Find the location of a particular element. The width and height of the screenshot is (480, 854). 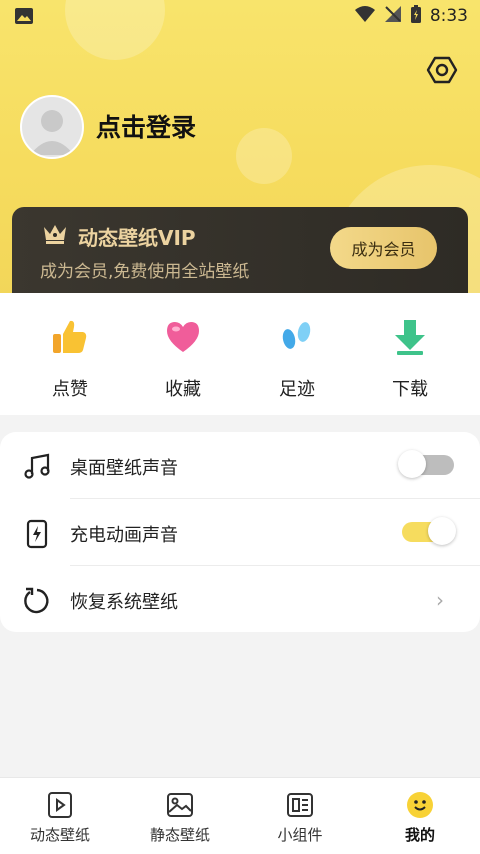

thumbs-up-icon is located at coordinates (70, 337).